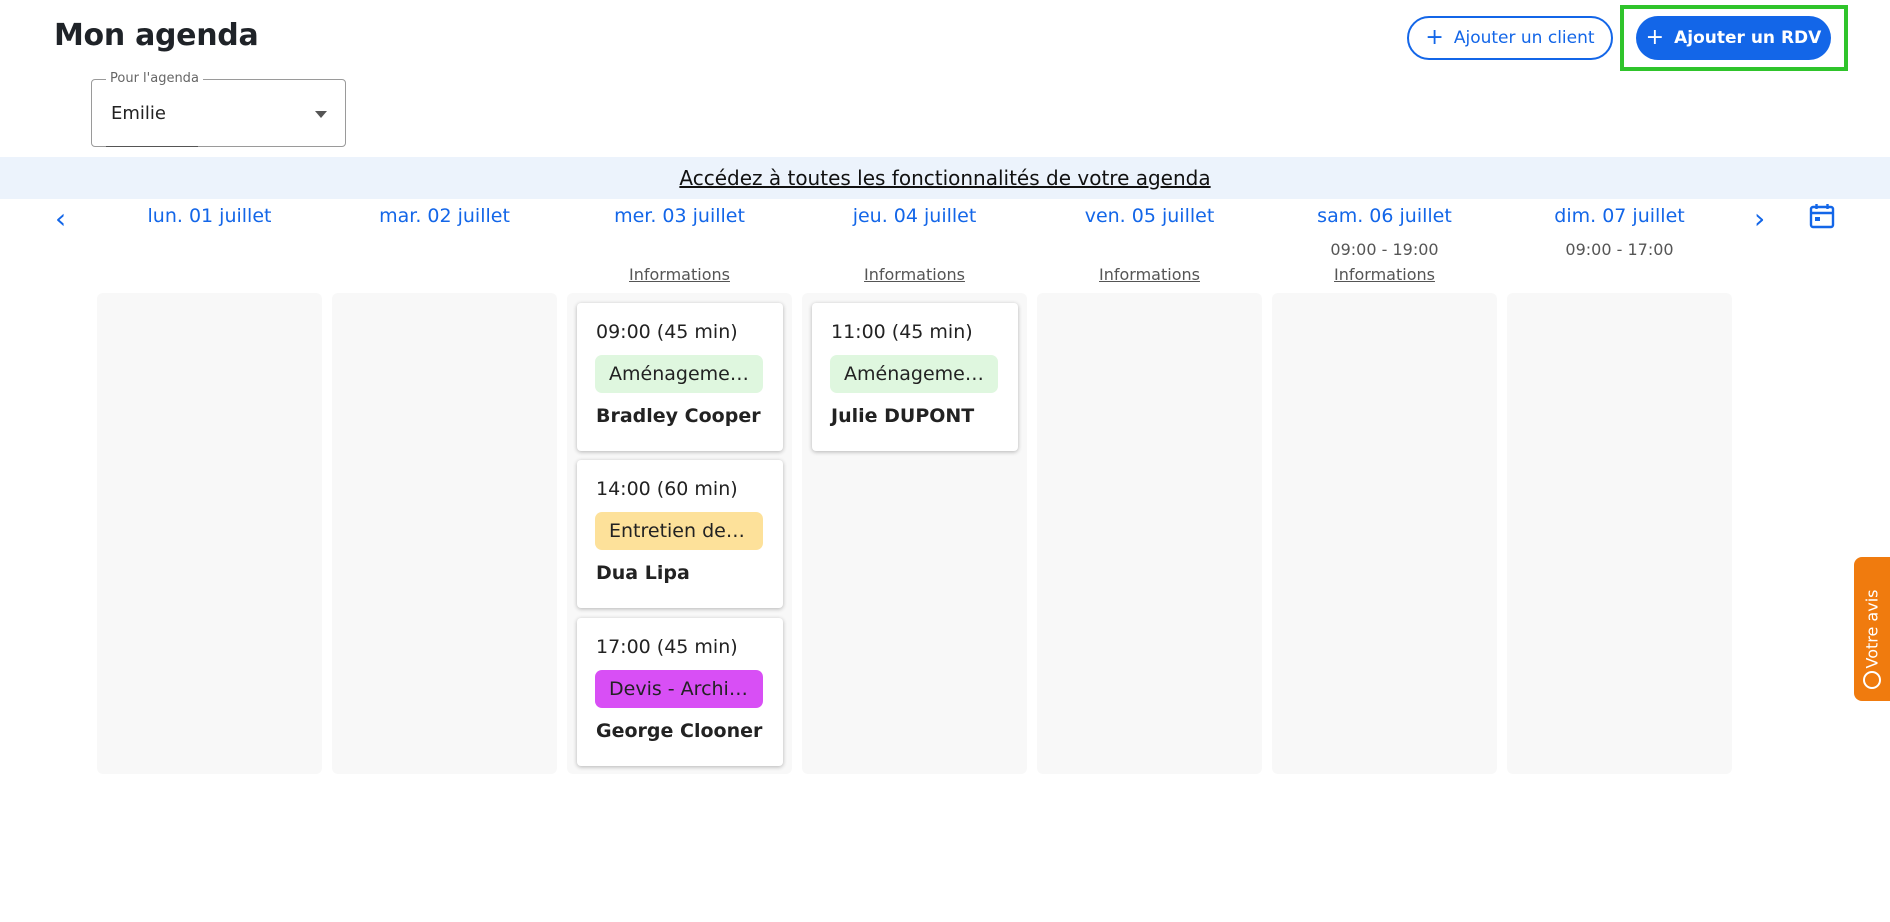 This screenshot has width=1890, height=922. Describe the element at coordinates (1149, 217) in the screenshot. I see `day-title: ven. 05 juillet` at that location.